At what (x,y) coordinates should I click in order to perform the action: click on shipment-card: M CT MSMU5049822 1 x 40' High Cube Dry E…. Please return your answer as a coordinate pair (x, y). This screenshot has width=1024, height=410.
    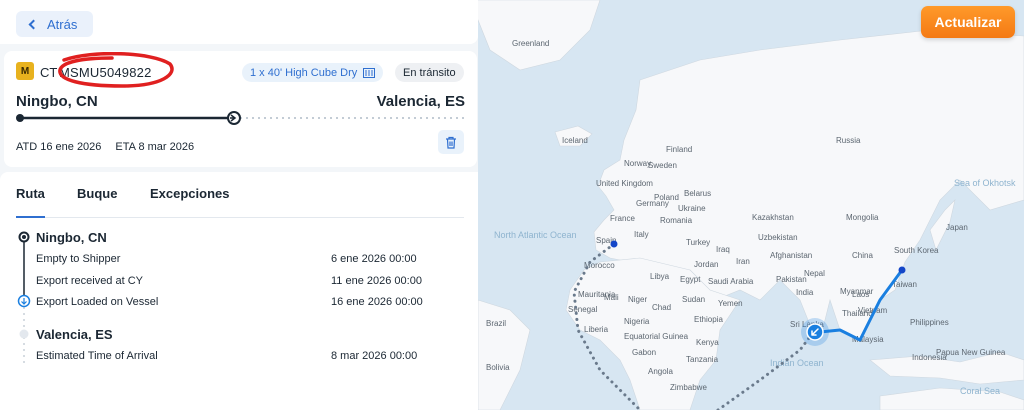
    Looking at the image, I should click on (240, 109).